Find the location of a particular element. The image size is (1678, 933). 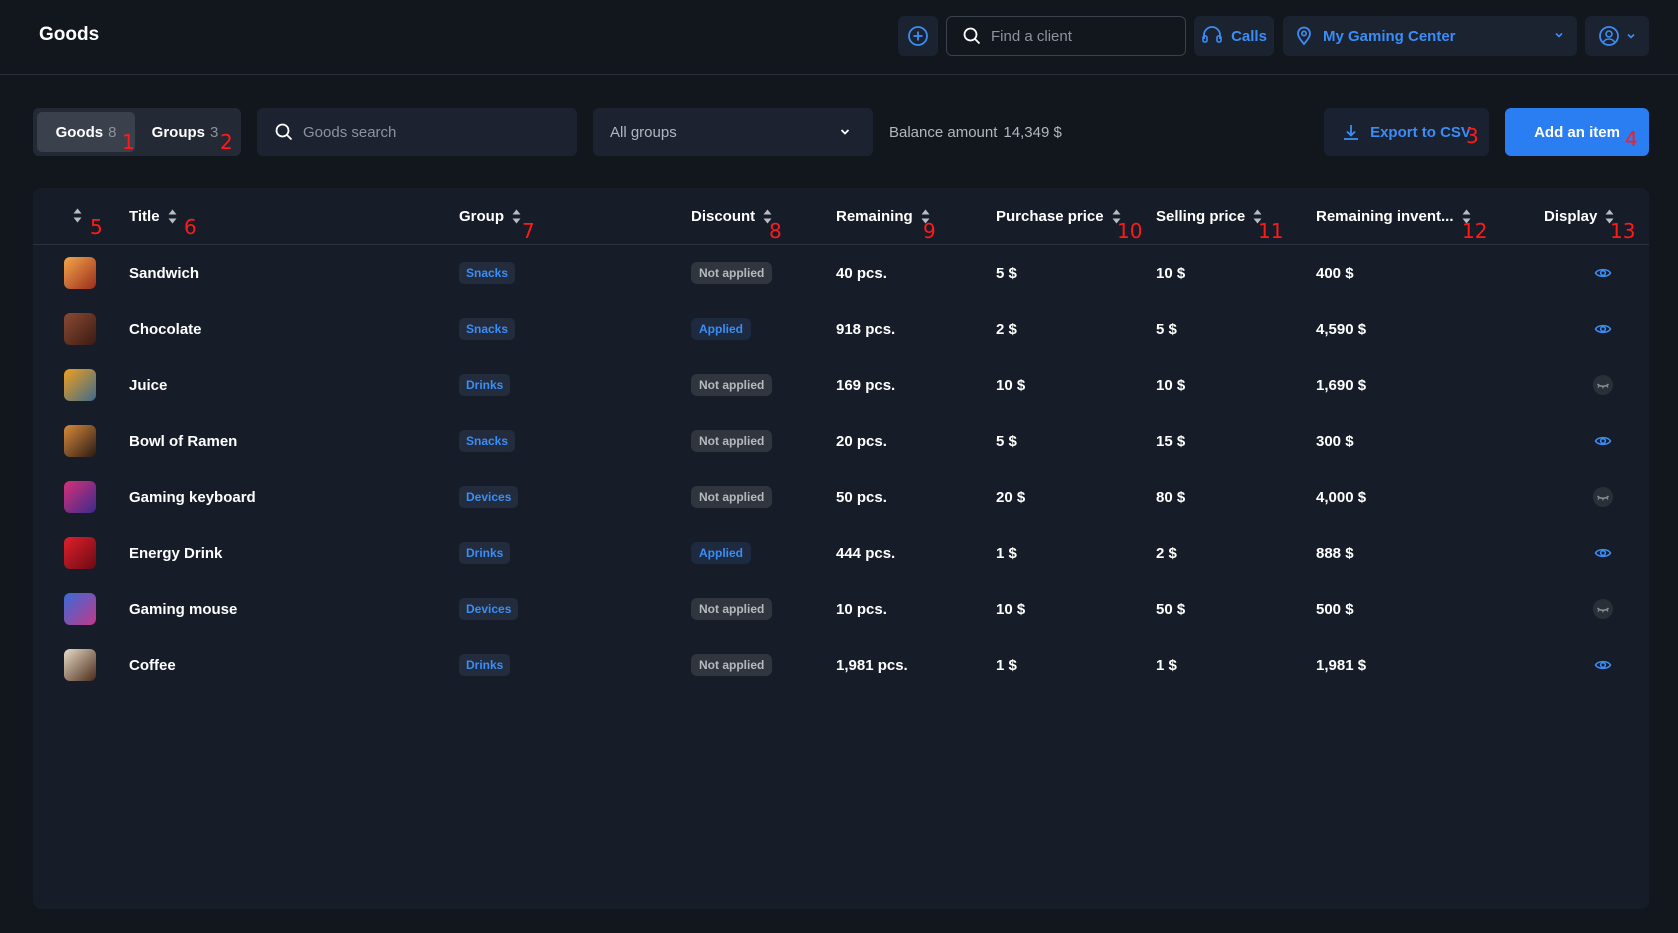

selling-price-cell: 5 $ is located at coordinates (1166, 329).